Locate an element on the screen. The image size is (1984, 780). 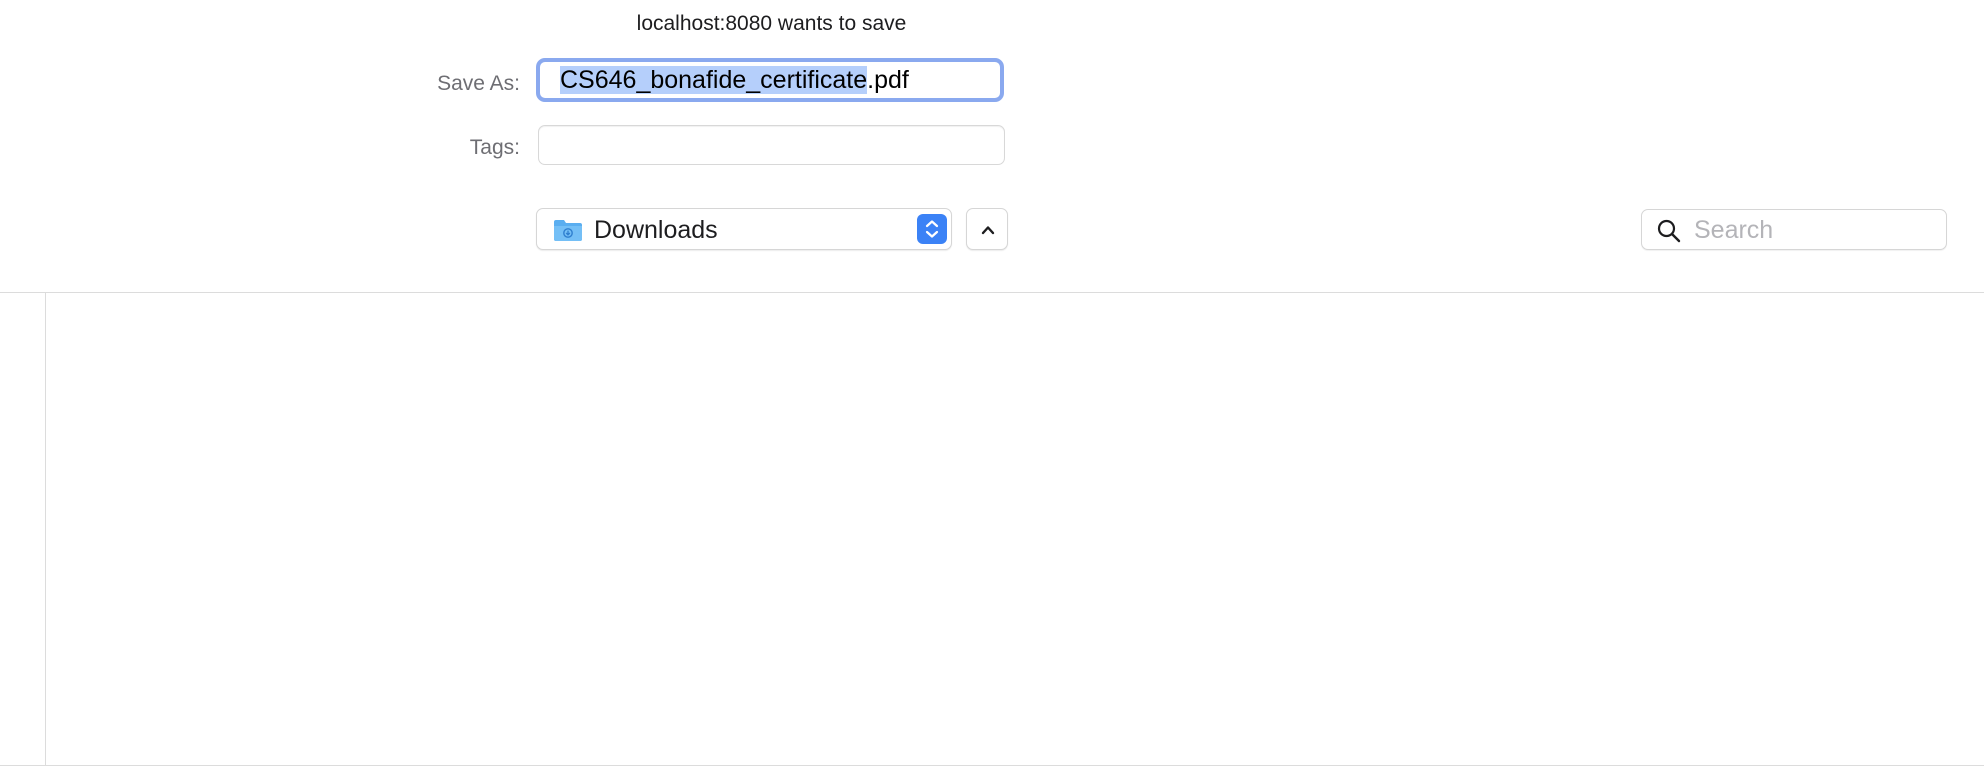
tags-label: Tags: is located at coordinates (494, 147).